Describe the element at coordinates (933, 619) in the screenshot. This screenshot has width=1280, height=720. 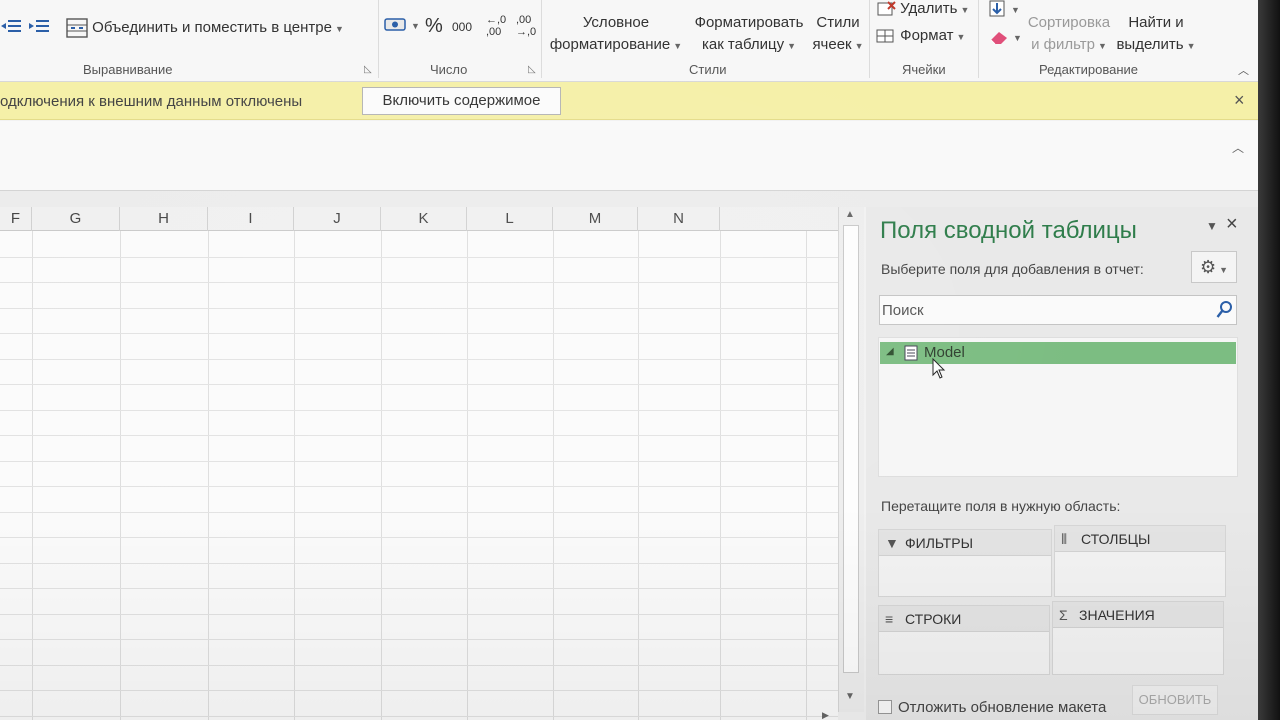
I see `rows-area-label: СТРОКИ` at that location.